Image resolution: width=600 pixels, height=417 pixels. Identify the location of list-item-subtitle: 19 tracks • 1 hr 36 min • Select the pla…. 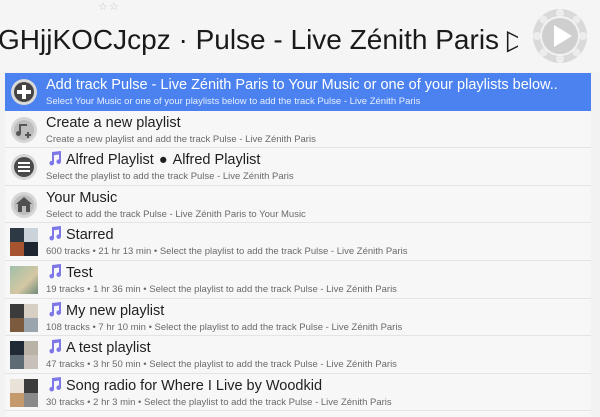
(221, 289).